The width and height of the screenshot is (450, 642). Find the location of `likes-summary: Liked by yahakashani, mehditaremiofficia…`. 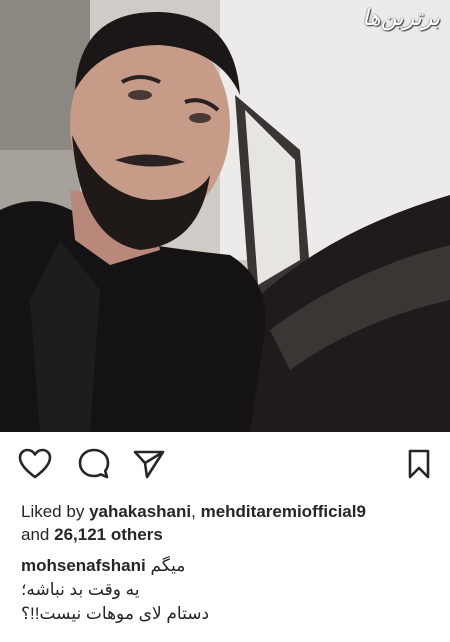

likes-summary: Liked by yahakashani, mehditaremiofficia… is located at coordinates (231, 523).